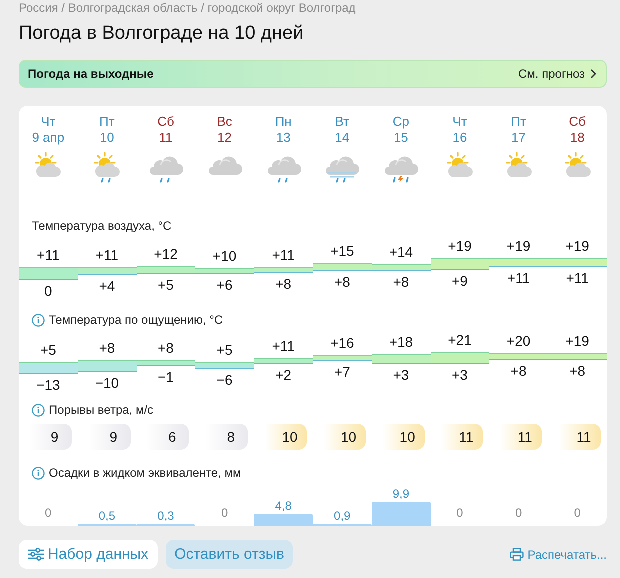 The image size is (620, 578). Describe the element at coordinates (342, 373) in the screenshot. I see `min-temperature: +7` at that location.